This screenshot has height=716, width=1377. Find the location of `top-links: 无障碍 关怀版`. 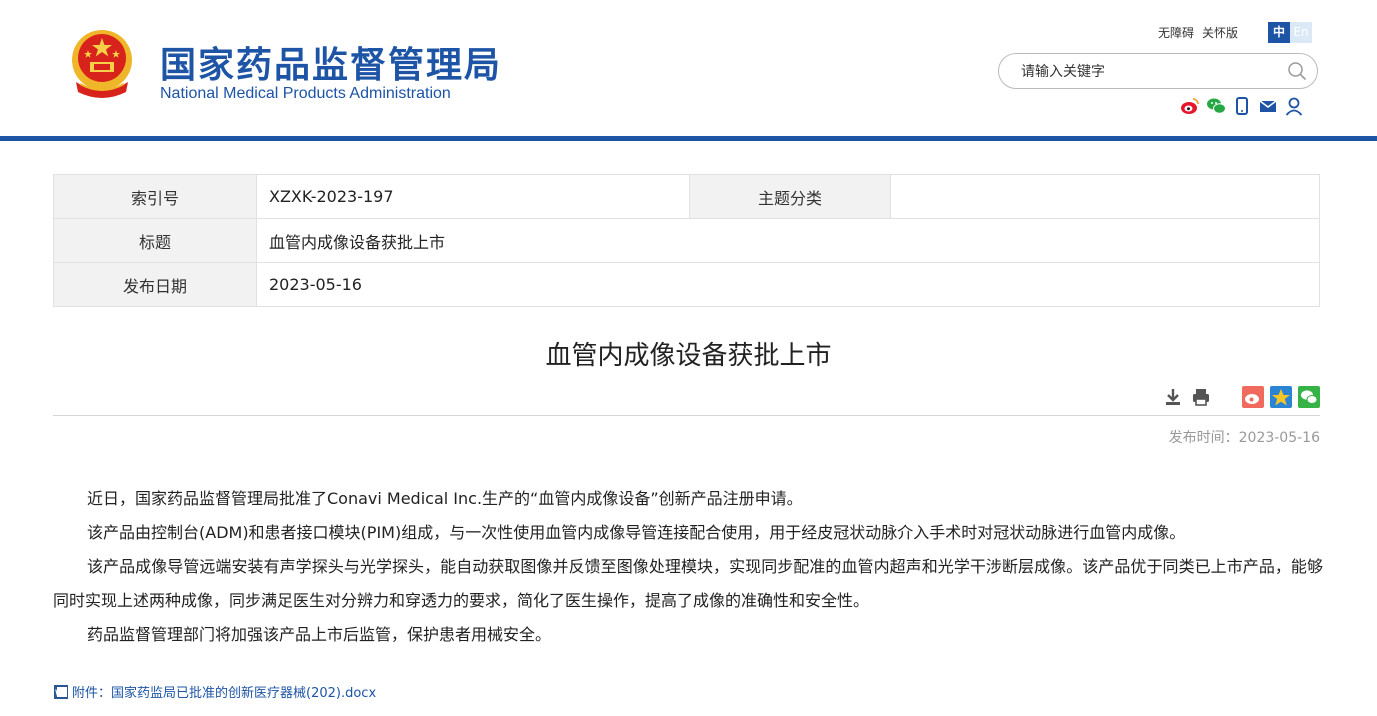

top-links: 无障碍 关怀版 is located at coordinates (1202, 32).